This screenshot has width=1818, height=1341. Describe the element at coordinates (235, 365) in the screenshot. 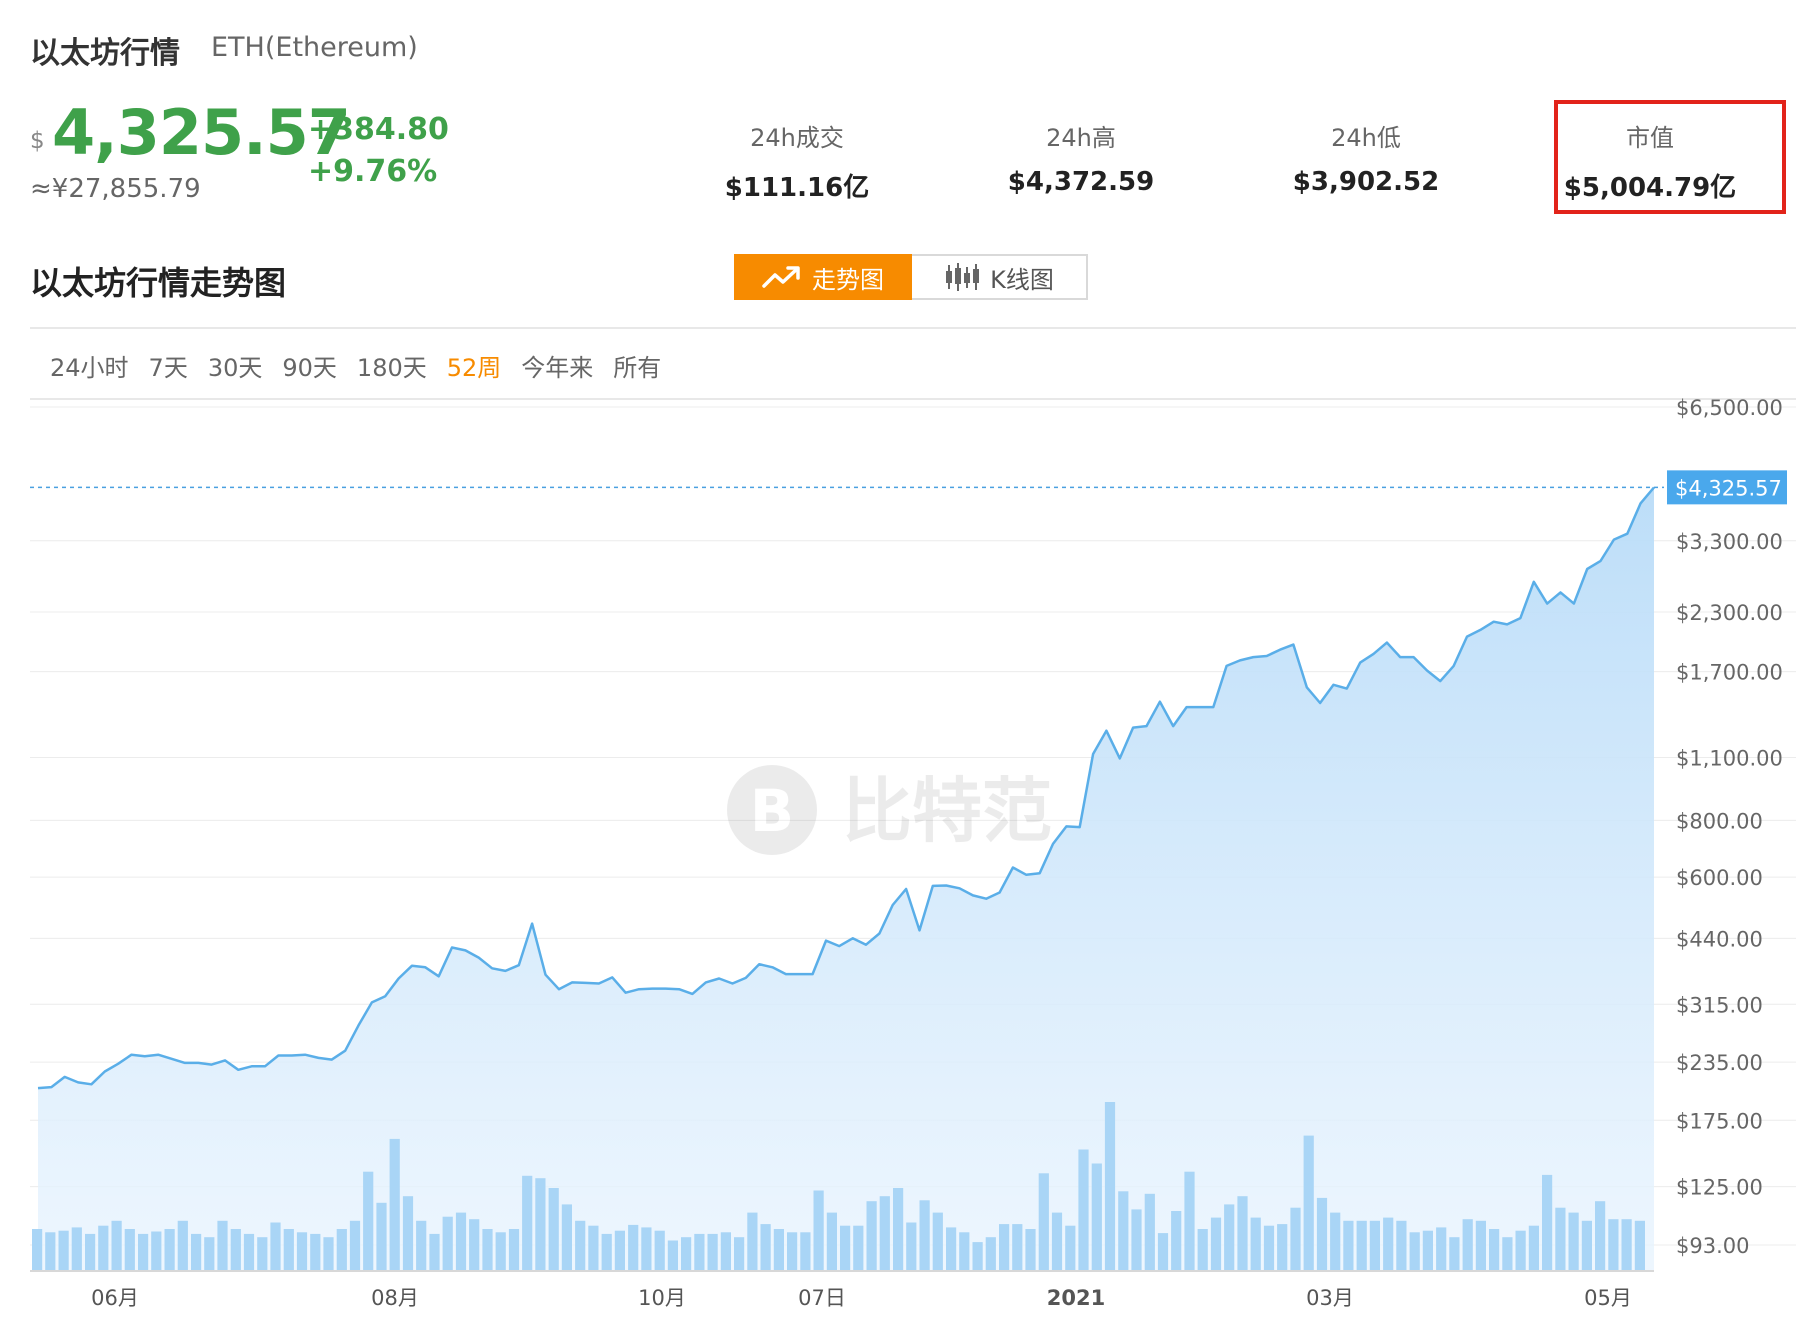

I see `range-tab-30天: 30天` at that location.